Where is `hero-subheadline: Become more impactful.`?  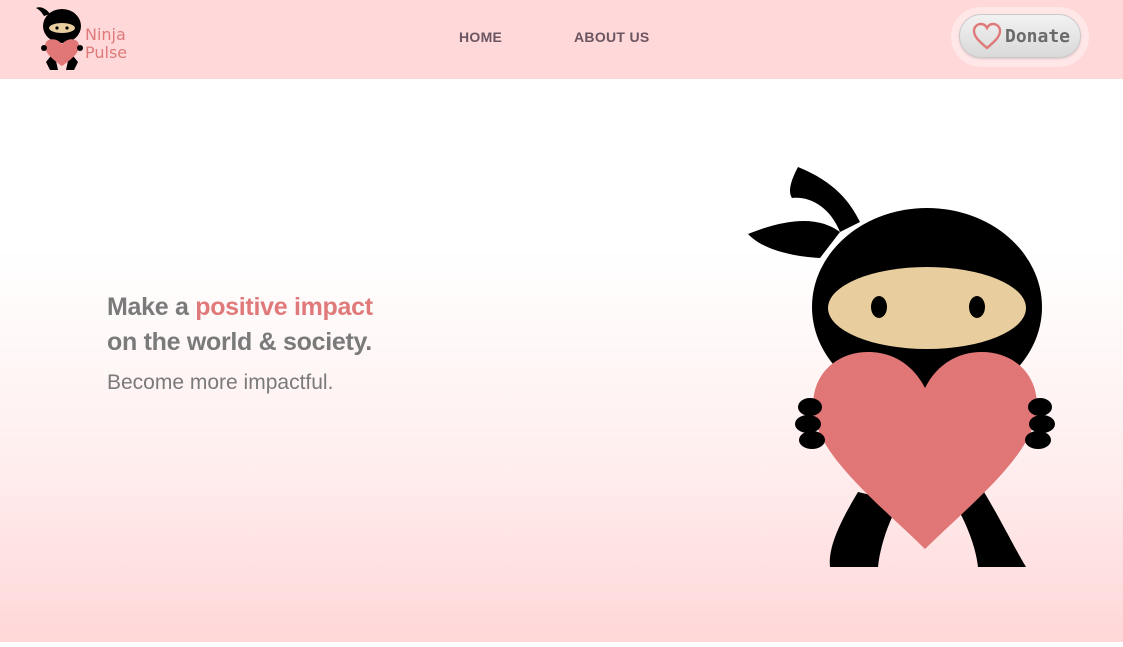 hero-subheadline: Become more impactful. is located at coordinates (220, 382).